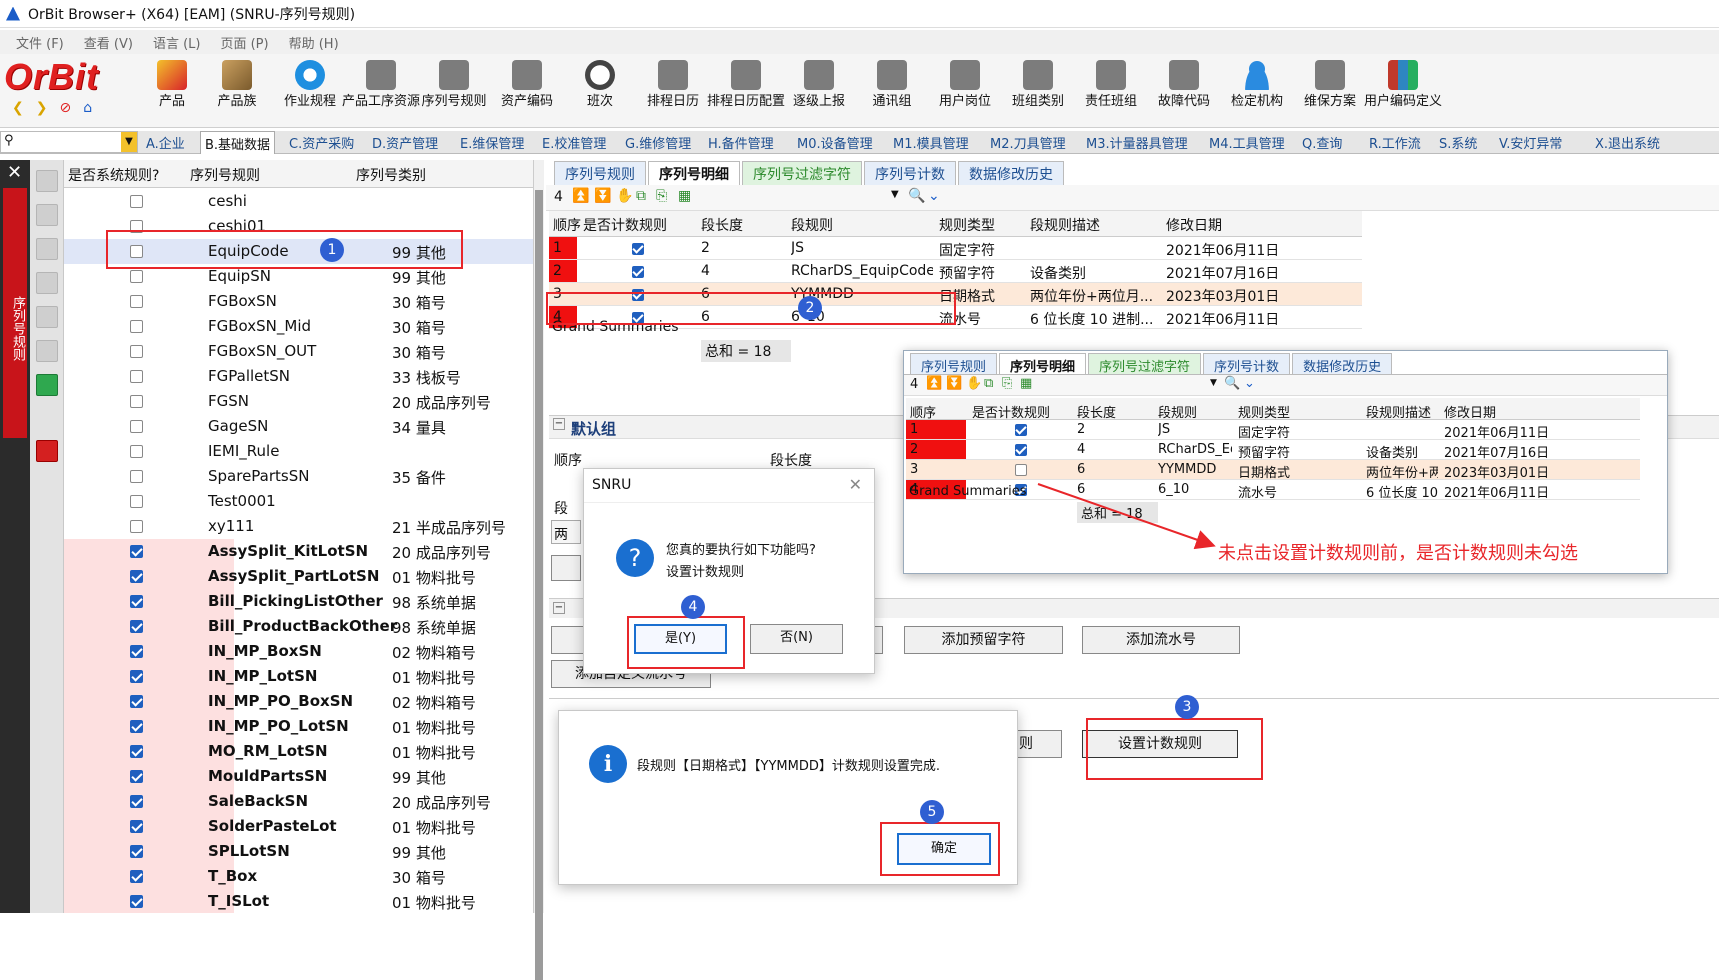 The height and width of the screenshot is (980, 1719). I want to click on hand-icon: ✋, so click(624, 196).